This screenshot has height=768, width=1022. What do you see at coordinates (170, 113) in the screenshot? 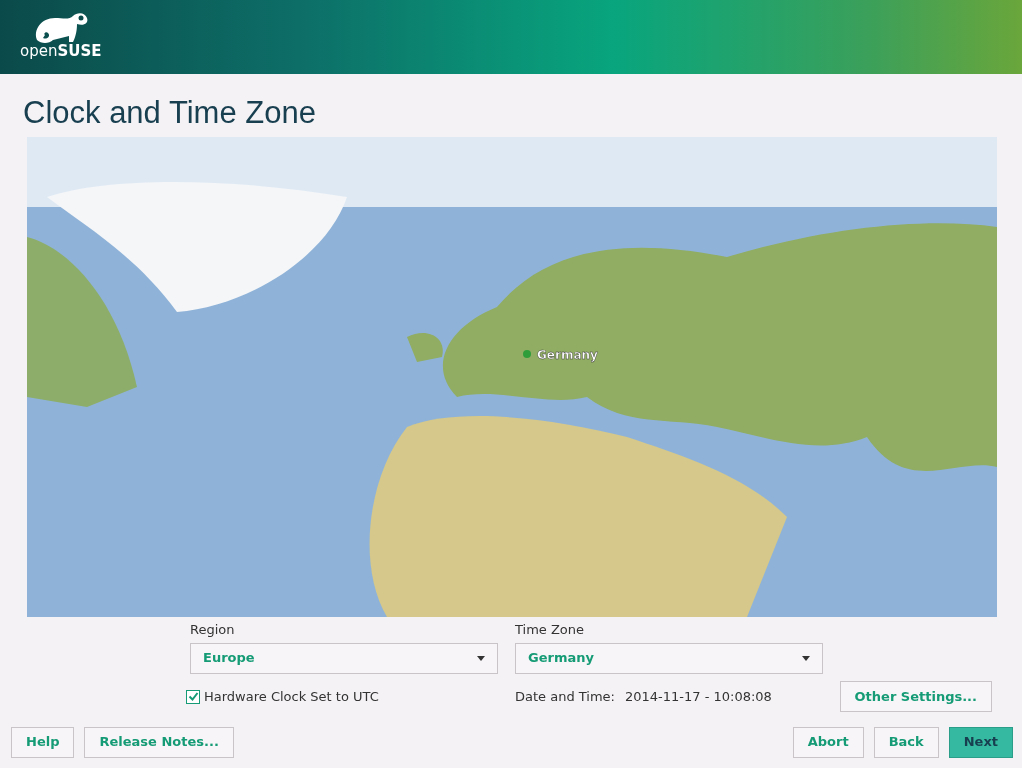
I see `page-title: Clock and Time Zone` at bounding box center [170, 113].